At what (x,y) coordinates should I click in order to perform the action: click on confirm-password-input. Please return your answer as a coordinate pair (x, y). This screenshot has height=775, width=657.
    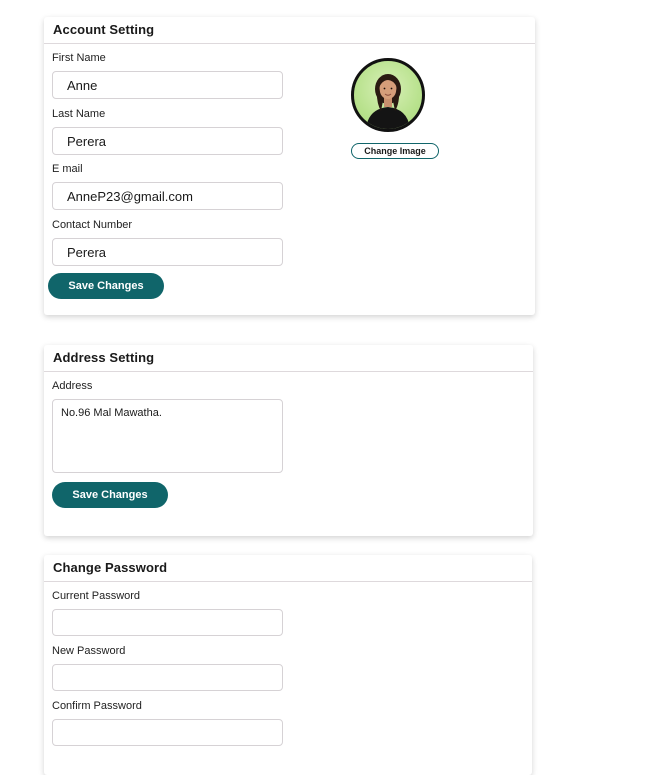
    Looking at the image, I should click on (167, 732).